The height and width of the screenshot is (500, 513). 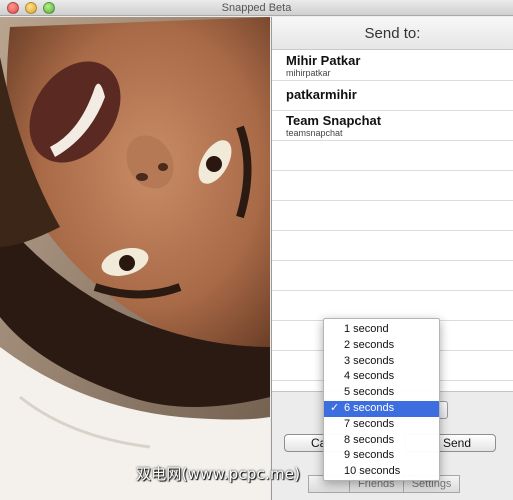 I want to click on timer-menu-item-label: 2 seconds, so click(x=369, y=344).